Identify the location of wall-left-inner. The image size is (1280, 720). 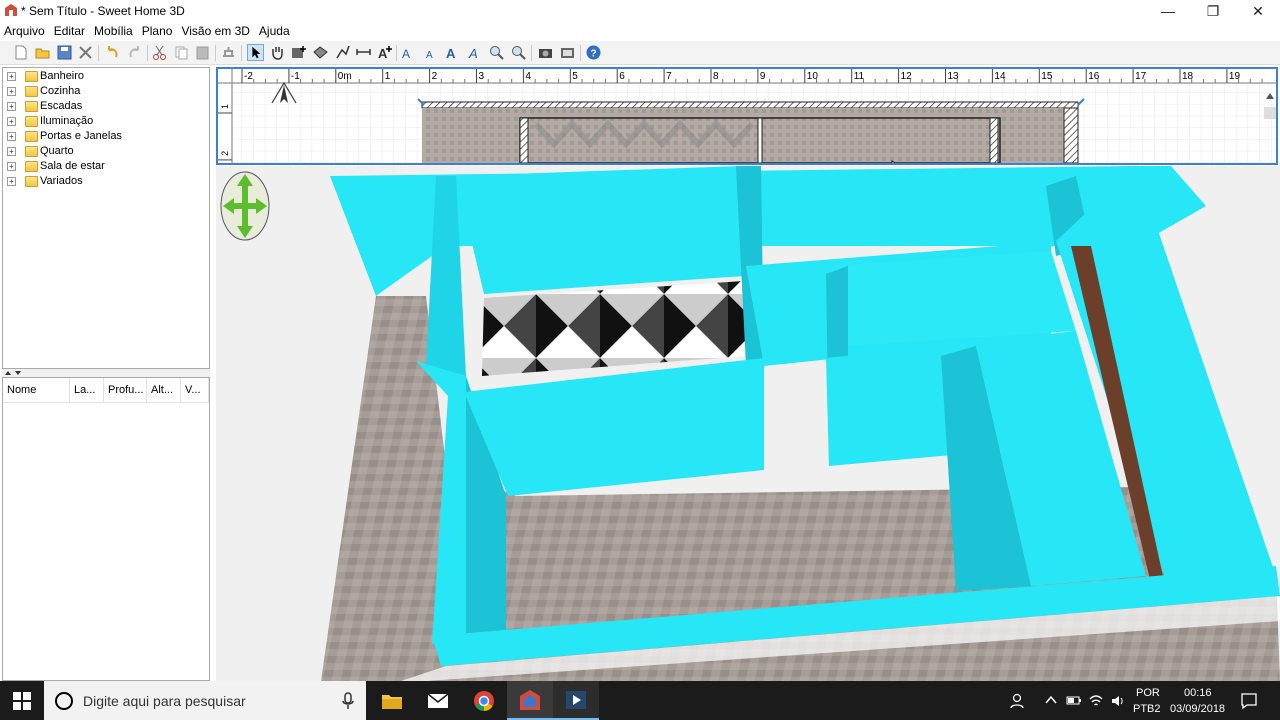
(524, 140).